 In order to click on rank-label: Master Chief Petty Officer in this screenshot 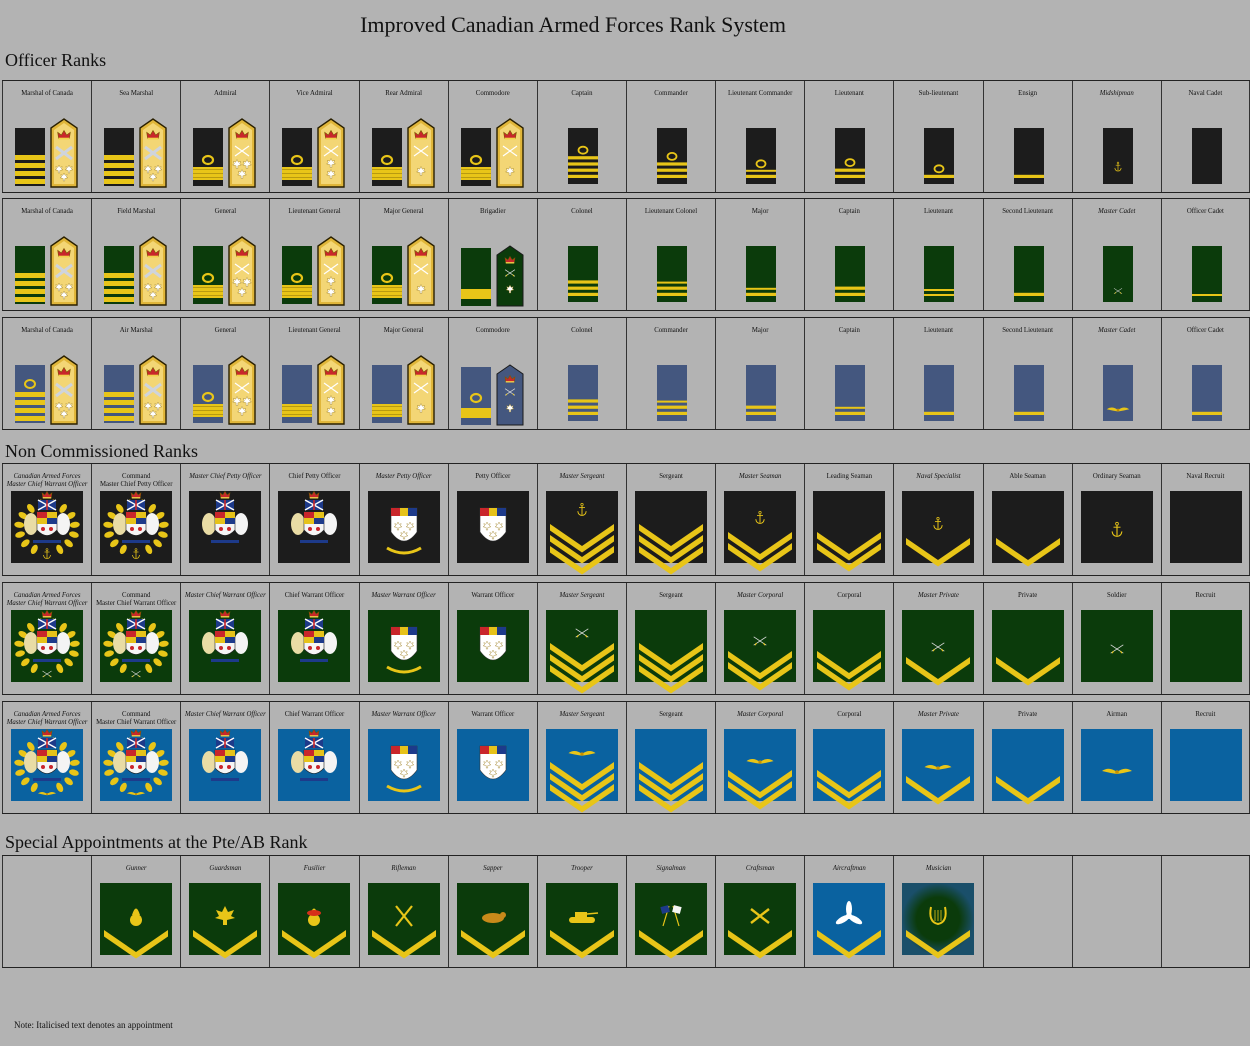, I will do `click(225, 476)`.